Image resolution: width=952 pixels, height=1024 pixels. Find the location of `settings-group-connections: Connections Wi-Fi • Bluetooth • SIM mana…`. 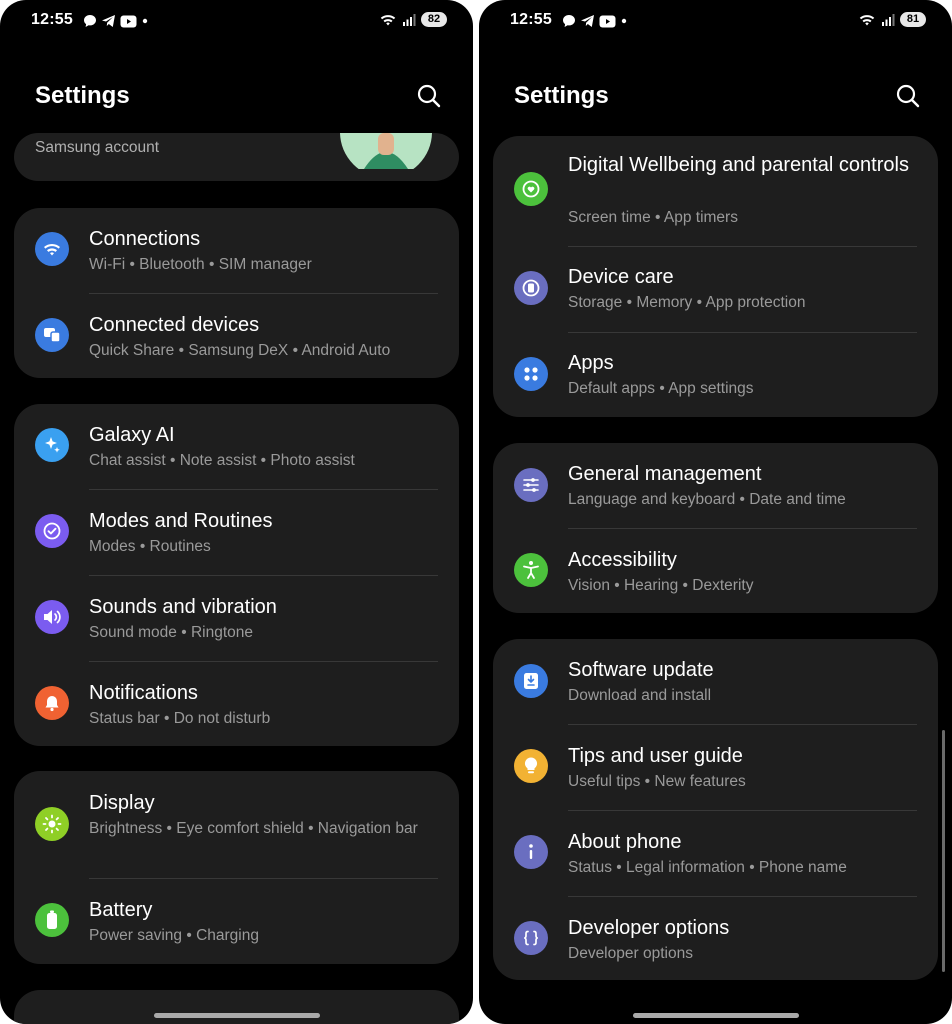

settings-group-connections: Connections Wi-Fi • Bluetooth • SIM mana… is located at coordinates (236, 293).